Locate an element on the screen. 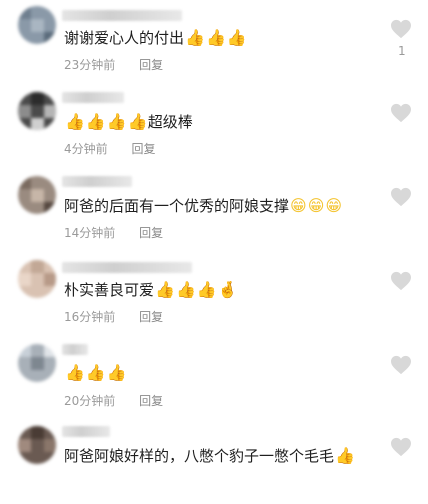 The image size is (428, 504). comment-text-label: 阿爸的后面有一个优秀的阿娘支撑 is located at coordinates (177, 206).